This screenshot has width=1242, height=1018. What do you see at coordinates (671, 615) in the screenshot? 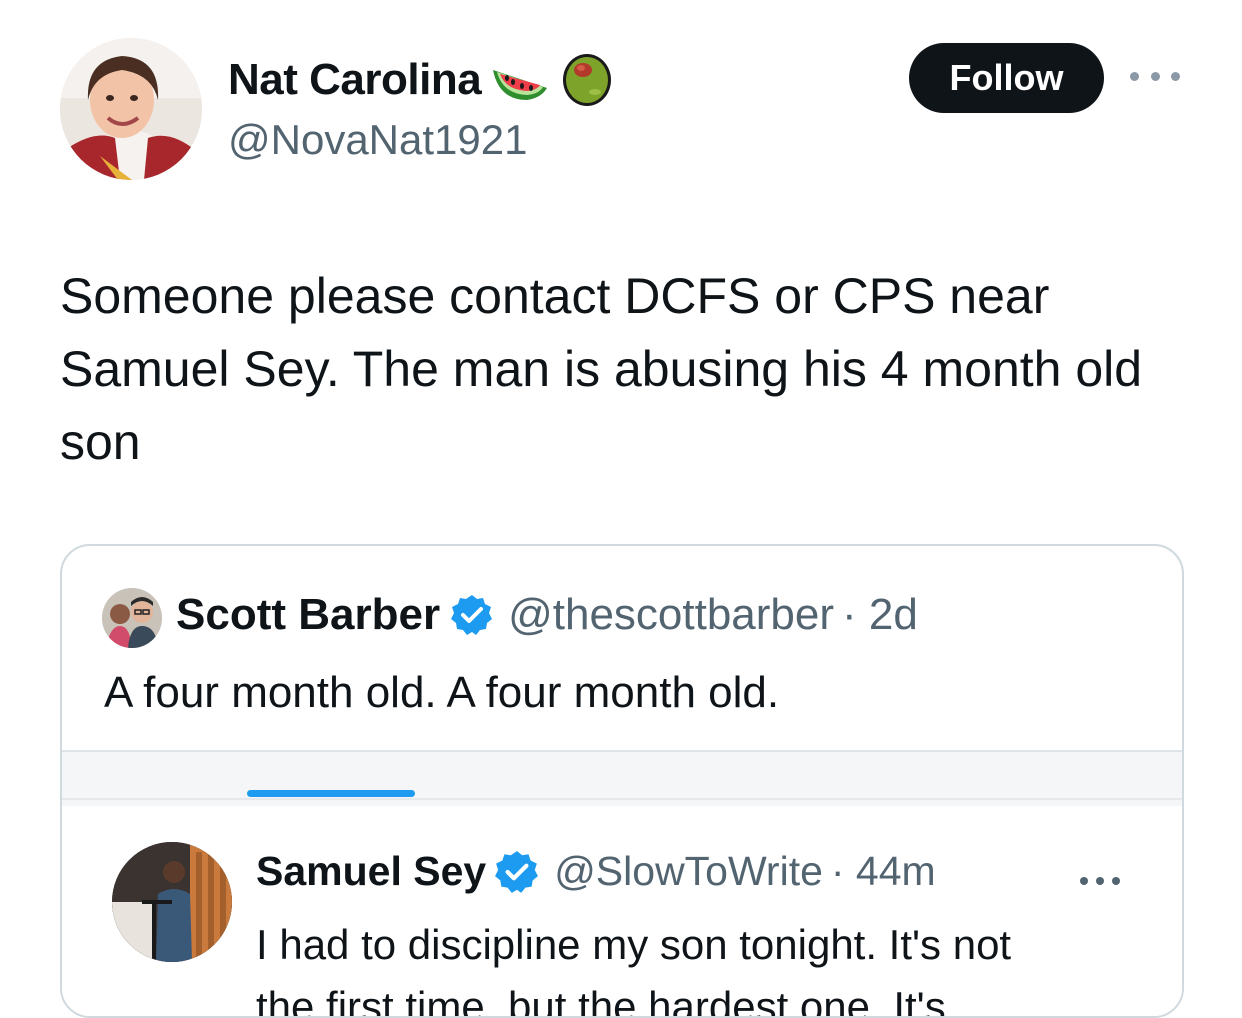
I see `quoted-author-handle: @thescottbarber` at bounding box center [671, 615].